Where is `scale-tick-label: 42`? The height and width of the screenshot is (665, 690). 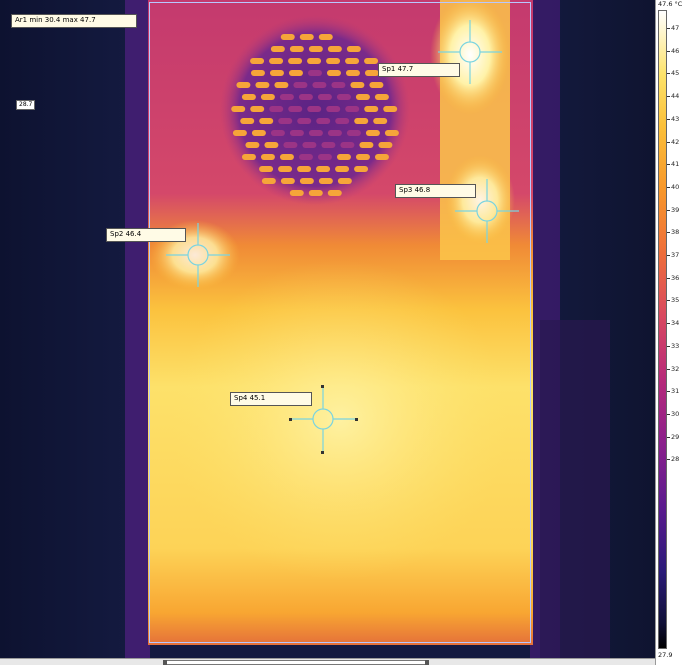 scale-tick-label: 42 is located at coordinates (675, 141).